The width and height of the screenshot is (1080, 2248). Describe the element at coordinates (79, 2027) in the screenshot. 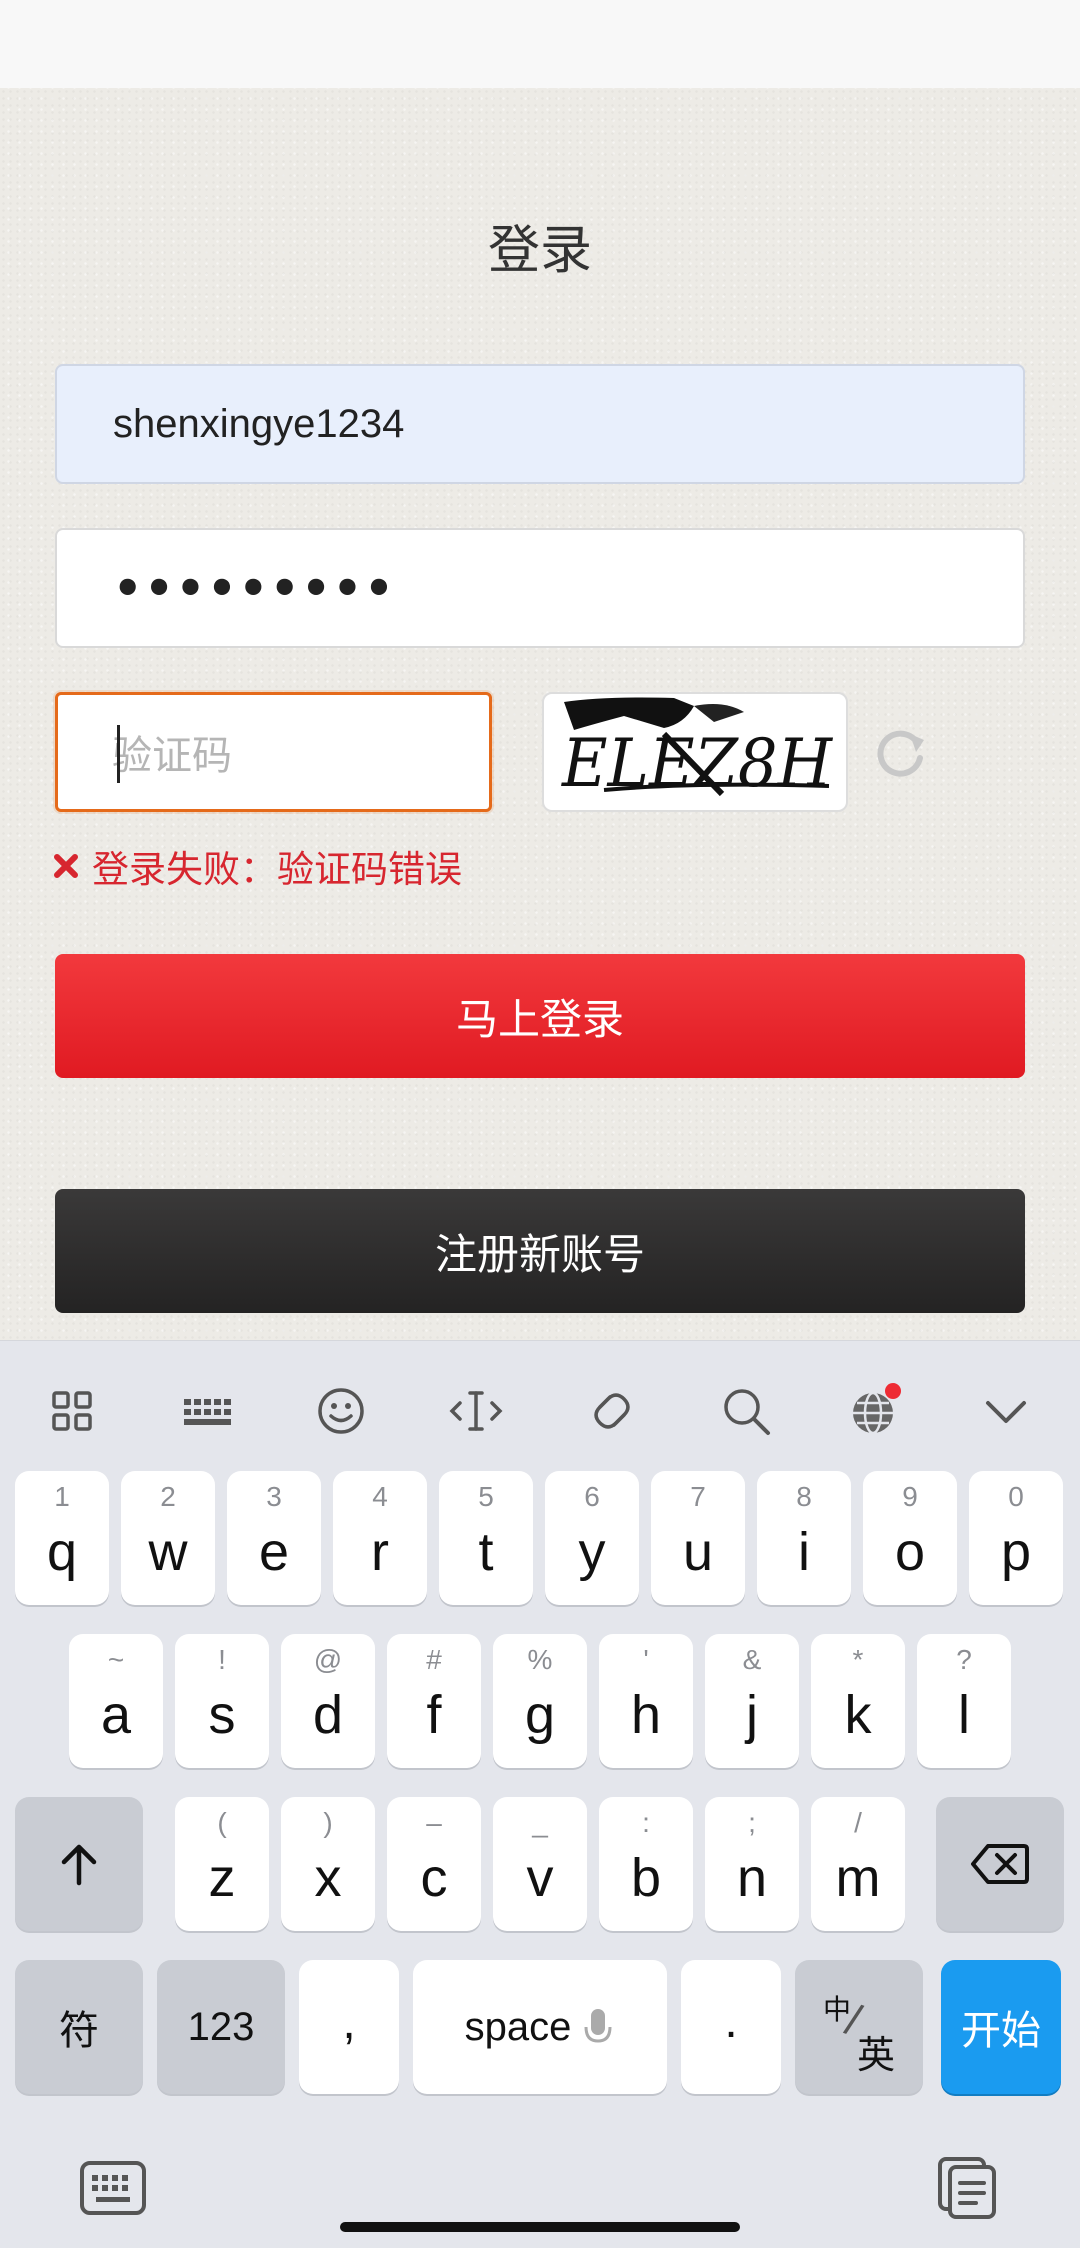

I see `symbols-key: 符` at that location.